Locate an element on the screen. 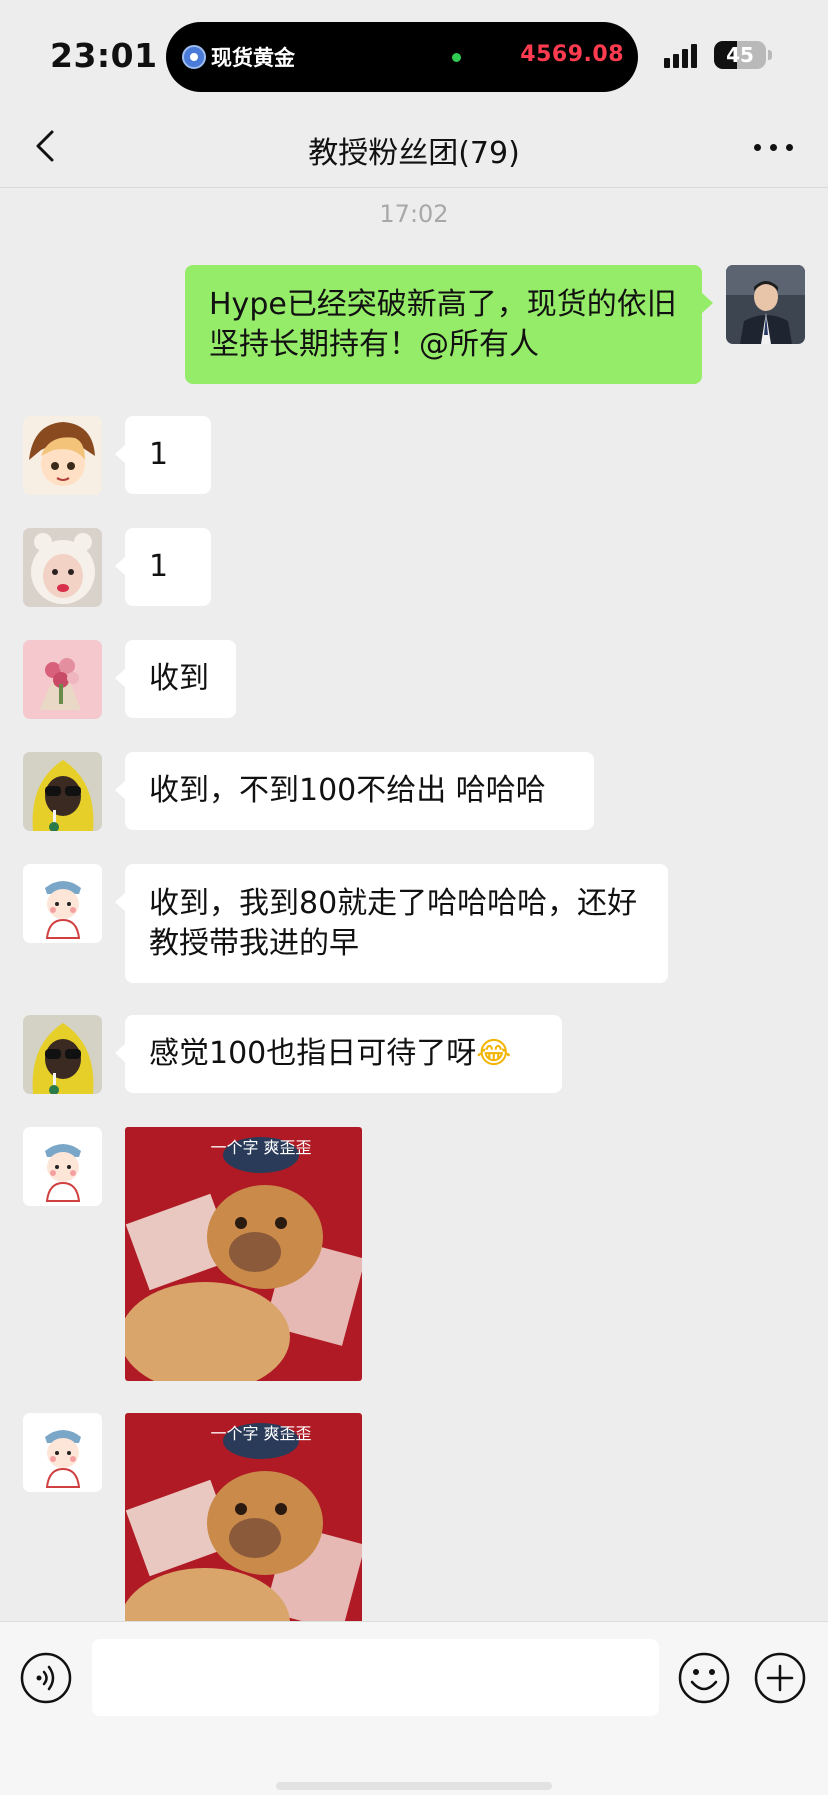 This screenshot has height=1795, width=828. emoji-button is located at coordinates (704, 1678).